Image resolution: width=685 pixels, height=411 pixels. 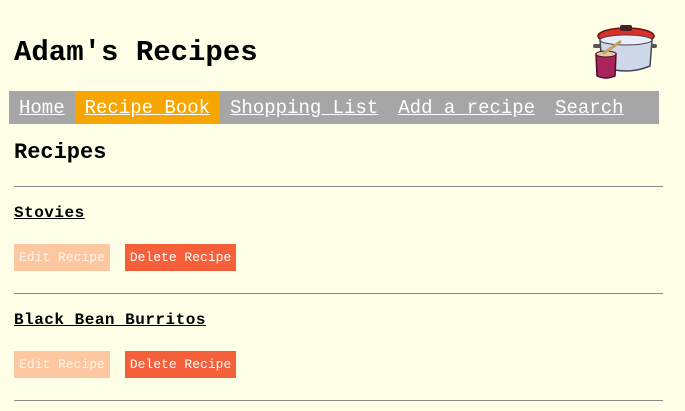 I want to click on recipe-link: Black Bean Burritos, so click(x=110, y=320).